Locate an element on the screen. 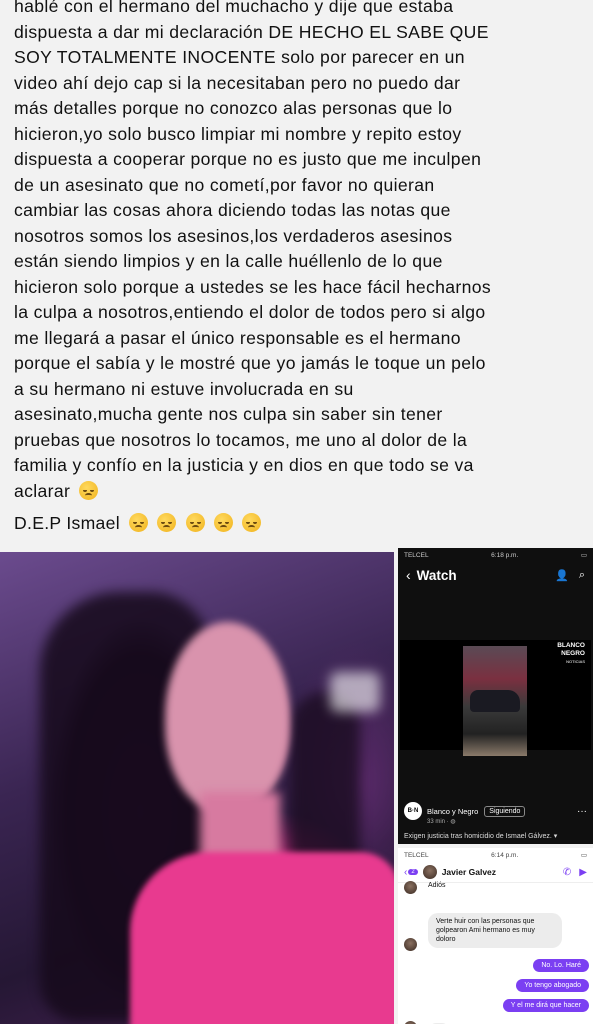  chat-header: ‹ 2 Javier Galvez ✆ ▶ is located at coordinates (495, 872).